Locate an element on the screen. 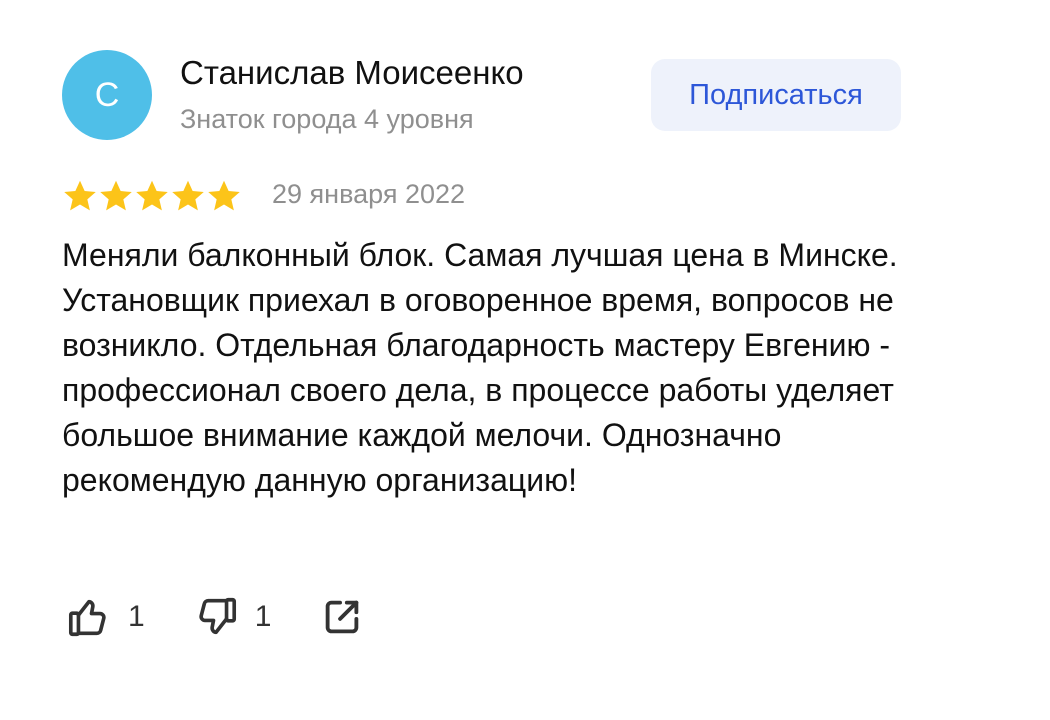 The width and height of the screenshot is (1050, 720). star-rating is located at coordinates (152, 196).